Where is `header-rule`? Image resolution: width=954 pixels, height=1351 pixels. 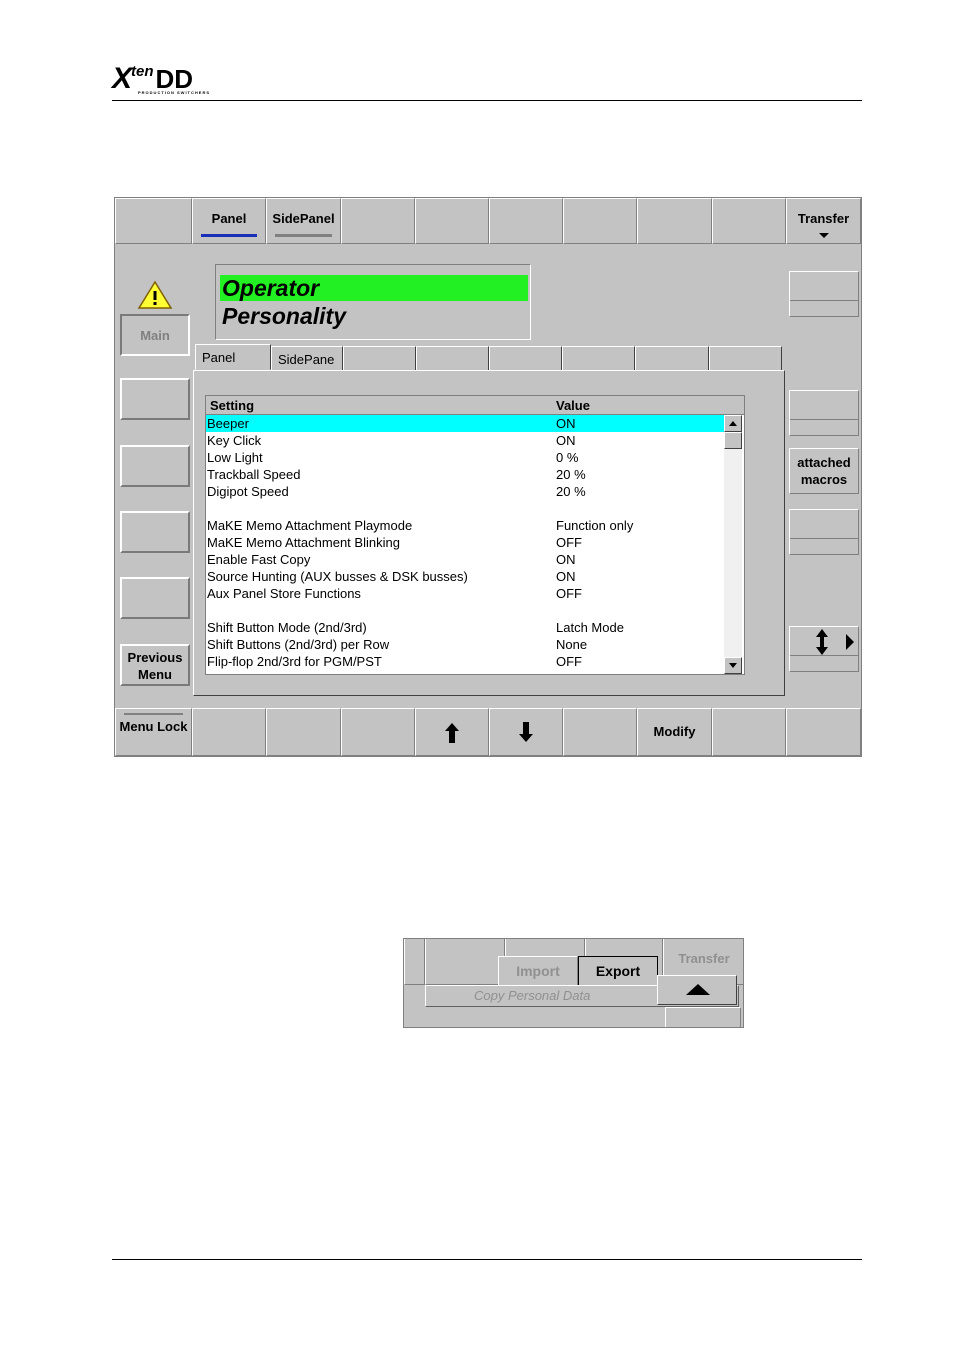 header-rule is located at coordinates (487, 100).